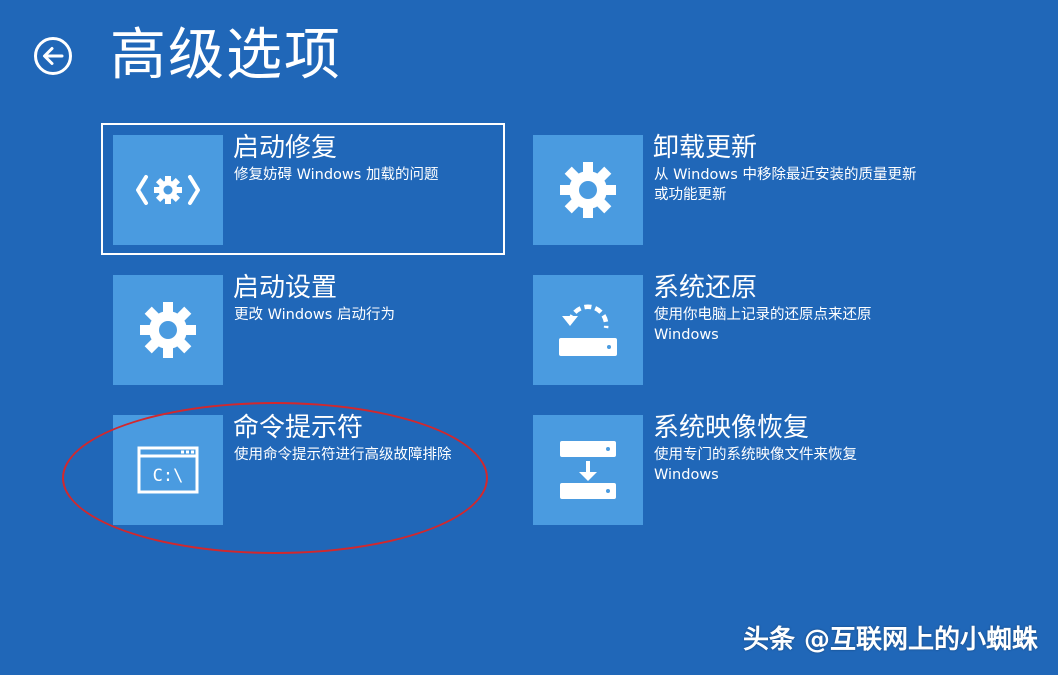  Describe the element at coordinates (588, 330) in the screenshot. I see `system-restore-icon` at that location.